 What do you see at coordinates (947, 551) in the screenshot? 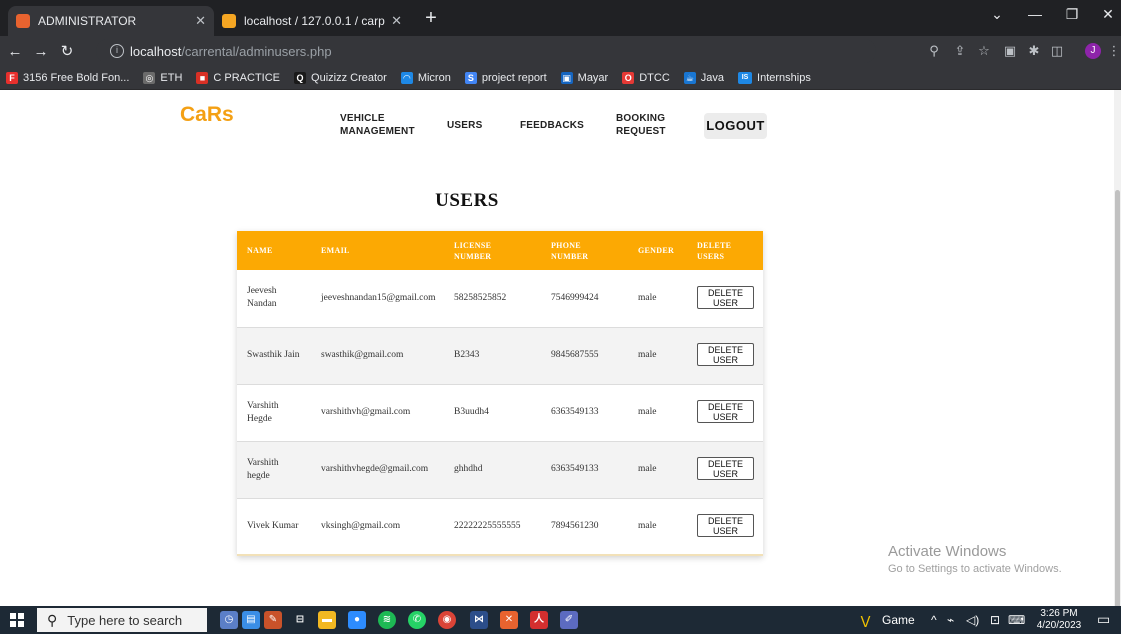
I see `watermark-title: Activate Windows` at bounding box center [947, 551].